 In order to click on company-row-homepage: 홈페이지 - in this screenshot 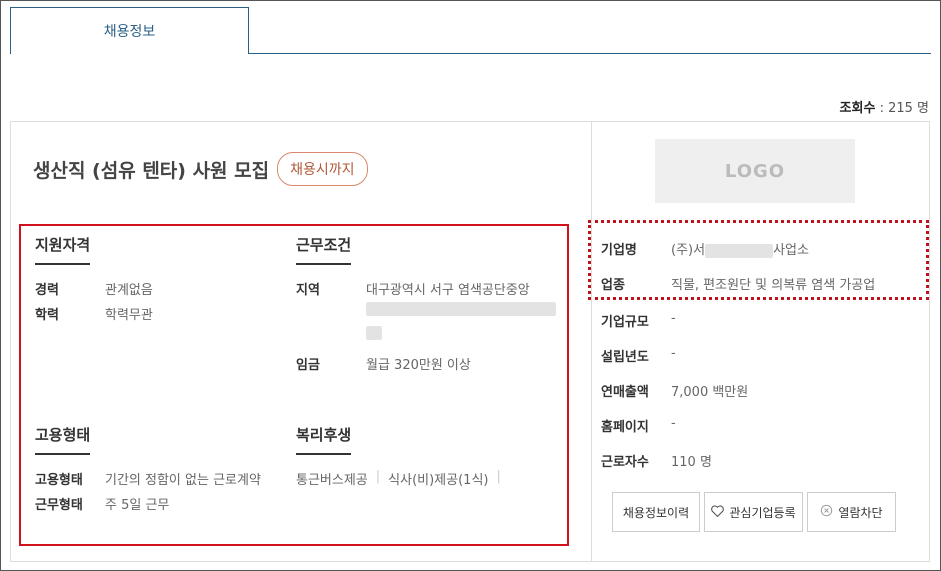, I will do `click(638, 425)`.